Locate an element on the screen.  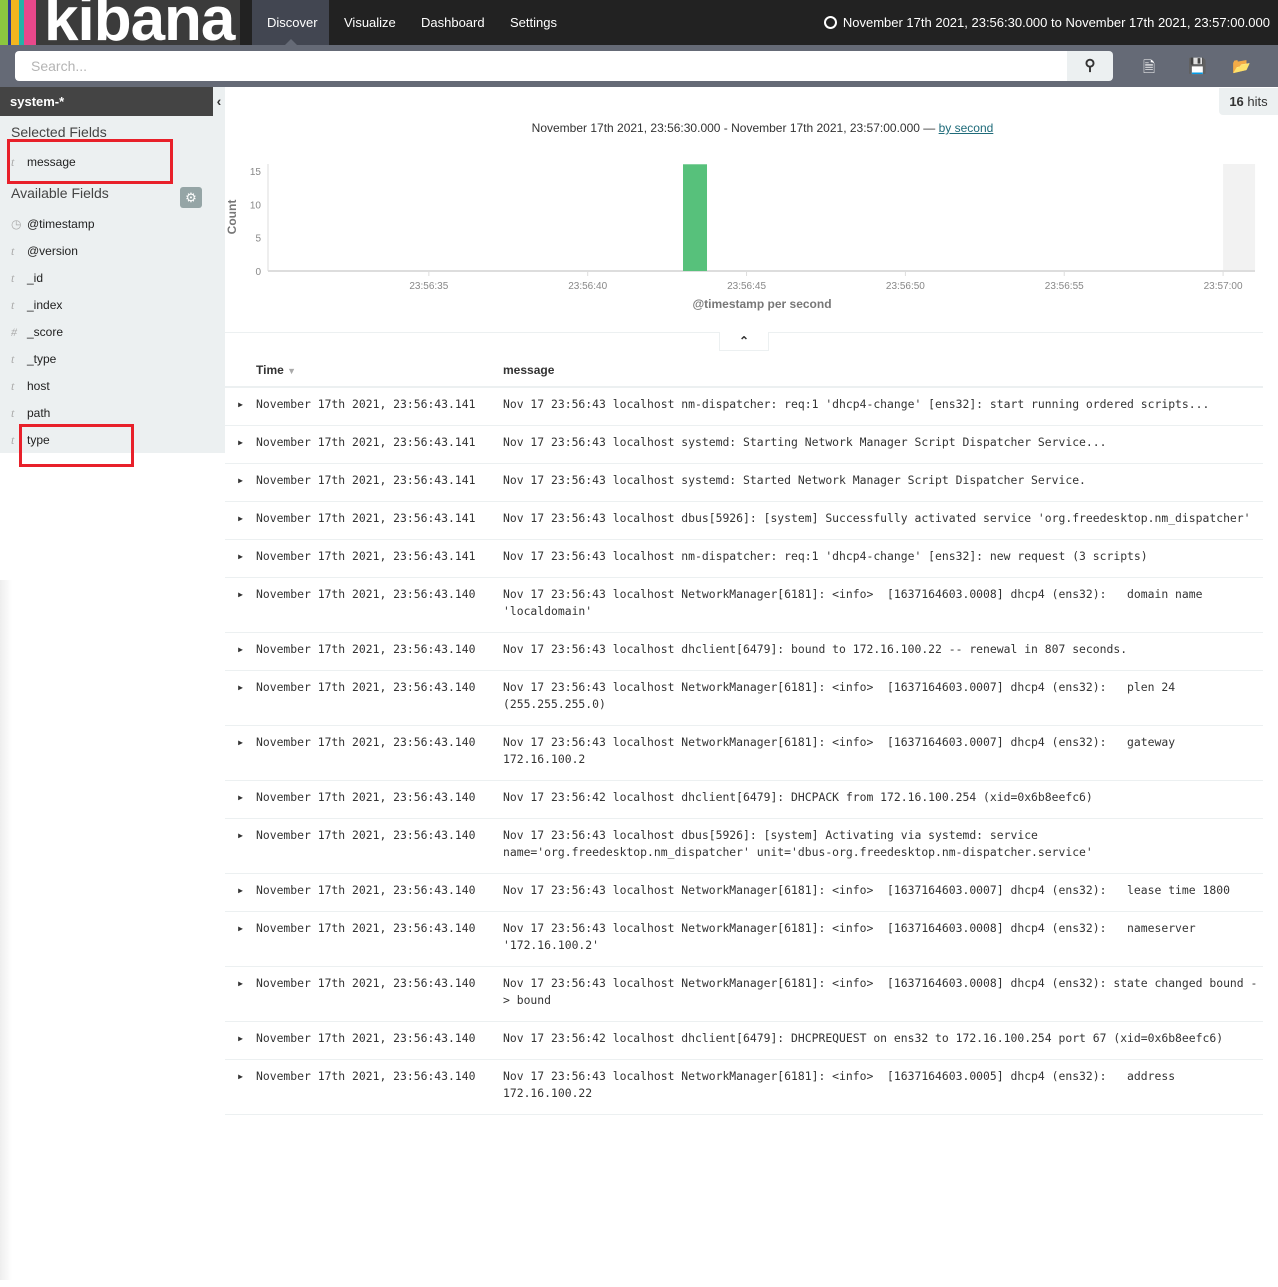
y-tick-label: 0 is located at coordinates (258, 272).